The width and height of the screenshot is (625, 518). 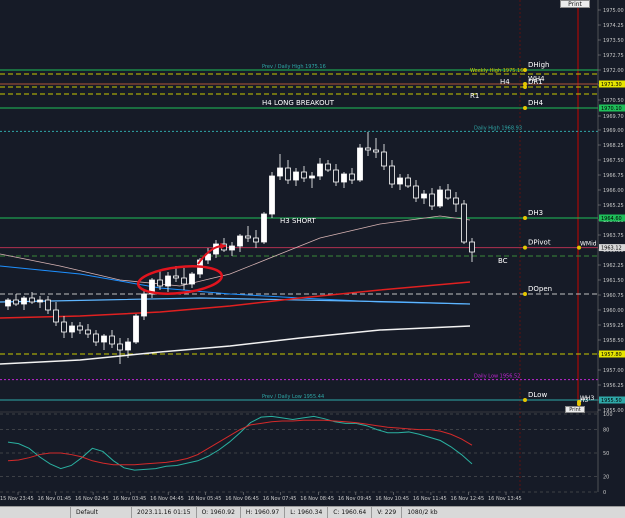 What do you see at coordinates (525, 294) in the screenshot?
I see `level-marker-dopen` at bounding box center [525, 294].